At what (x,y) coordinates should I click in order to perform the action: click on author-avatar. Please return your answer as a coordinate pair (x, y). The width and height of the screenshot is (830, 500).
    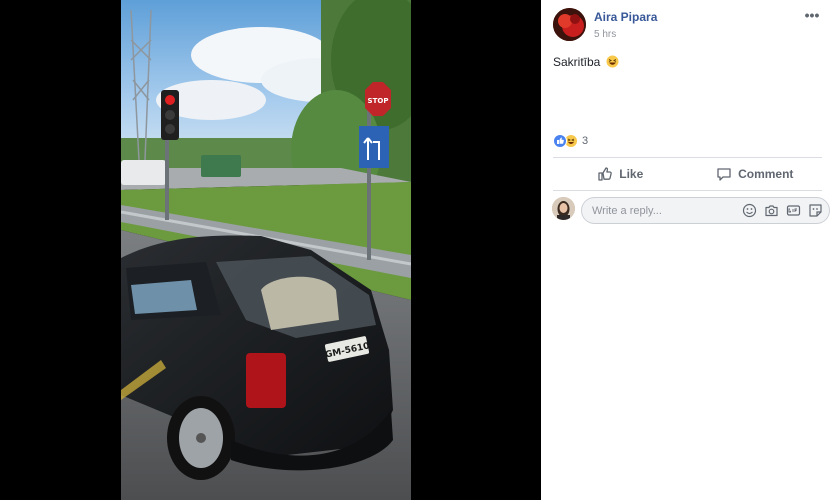
    Looking at the image, I should click on (569, 24).